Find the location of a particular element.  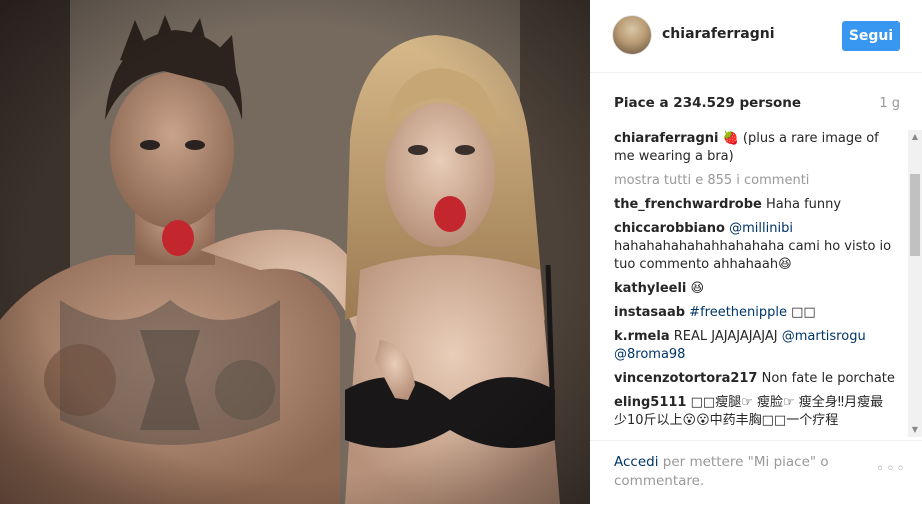

more-options-icon: ◦◦◦ is located at coordinates (891, 469).